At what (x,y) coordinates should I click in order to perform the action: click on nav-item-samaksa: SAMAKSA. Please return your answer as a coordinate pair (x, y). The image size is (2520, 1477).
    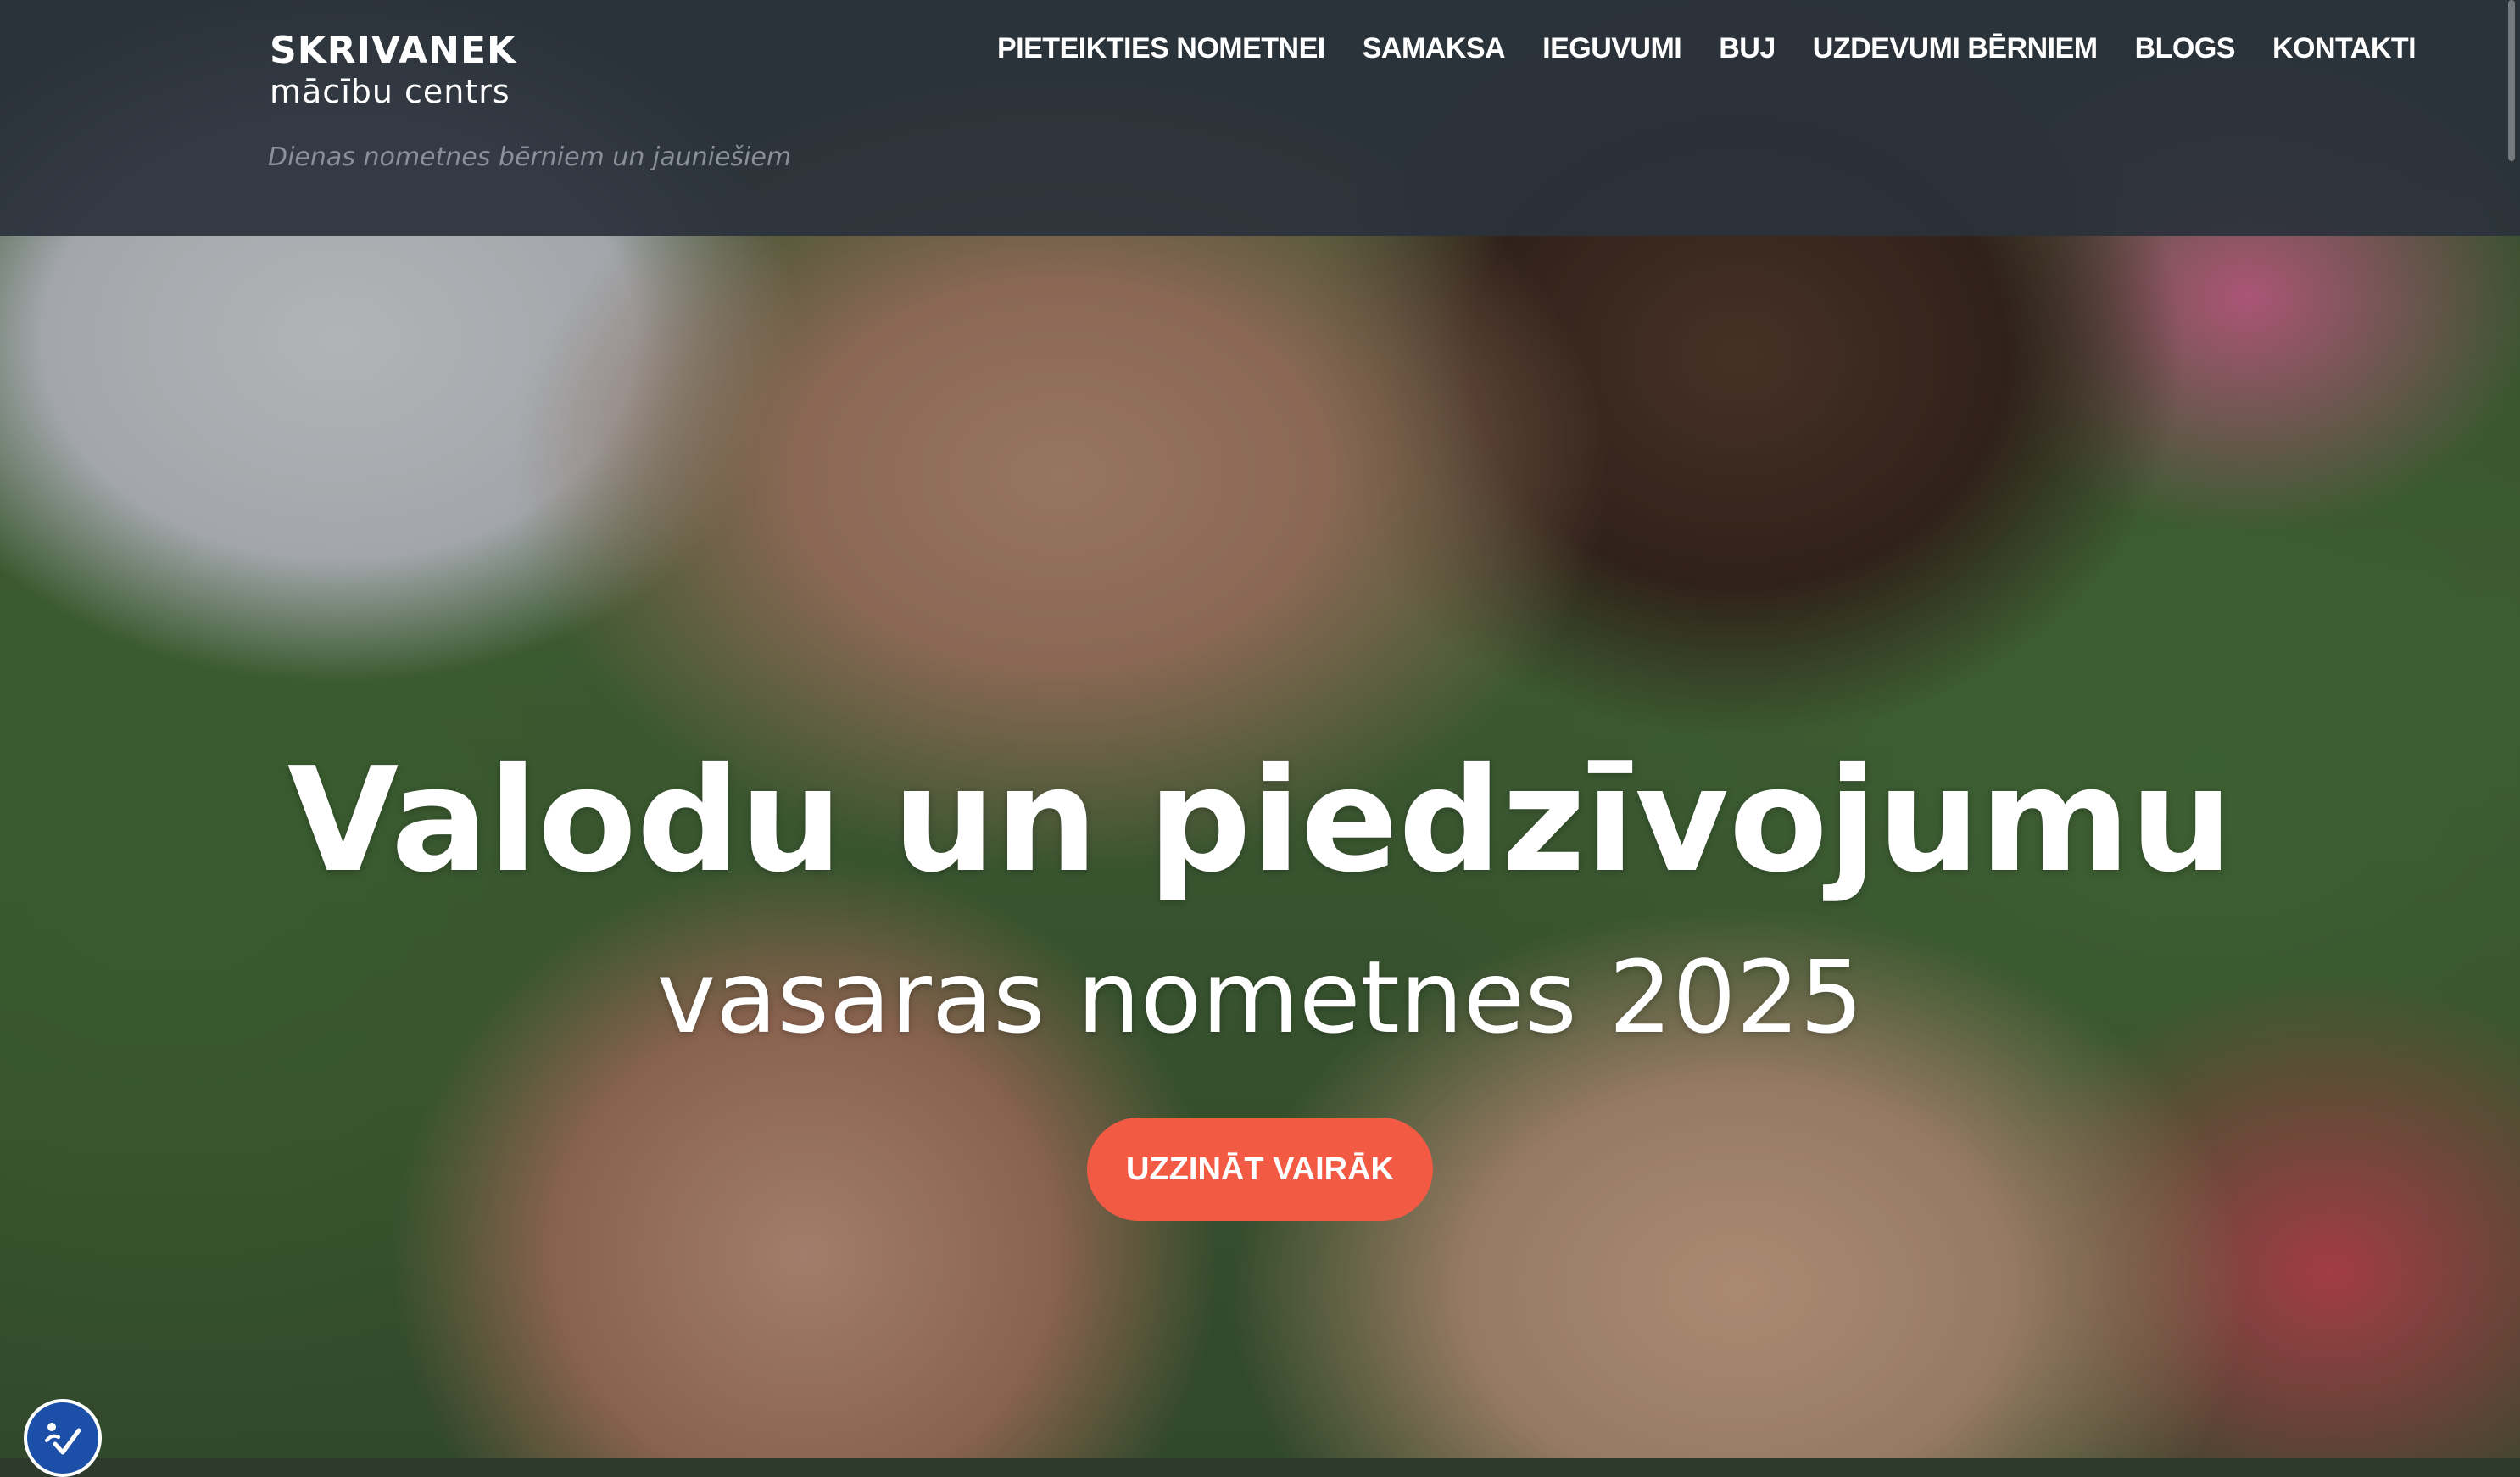
    Looking at the image, I should click on (1434, 48).